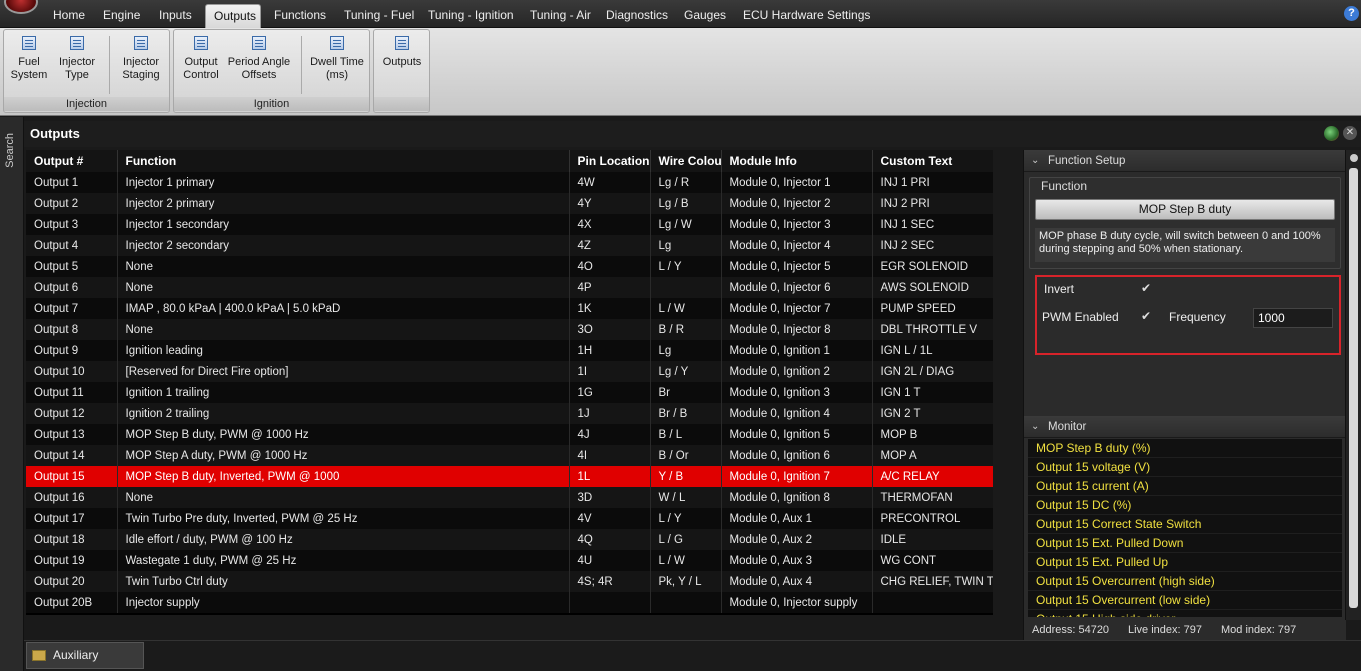 This screenshot has height=671, width=1361. I want to click on injector-type-button: Injector Type, so click(77, 59).